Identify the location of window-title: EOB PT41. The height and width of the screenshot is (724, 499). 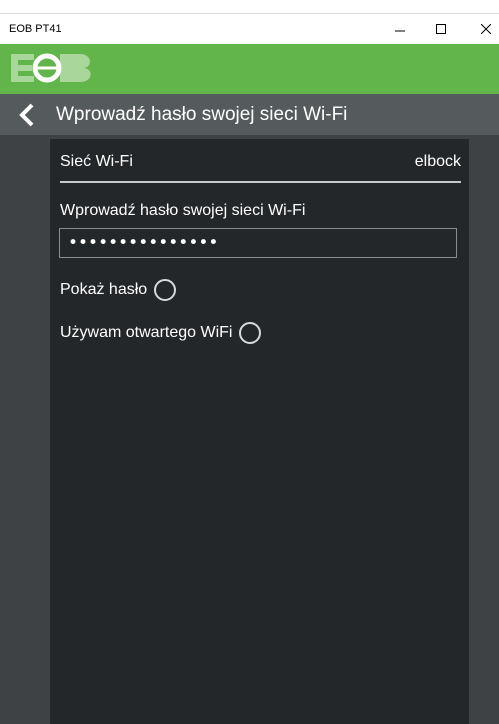
(35, 29).